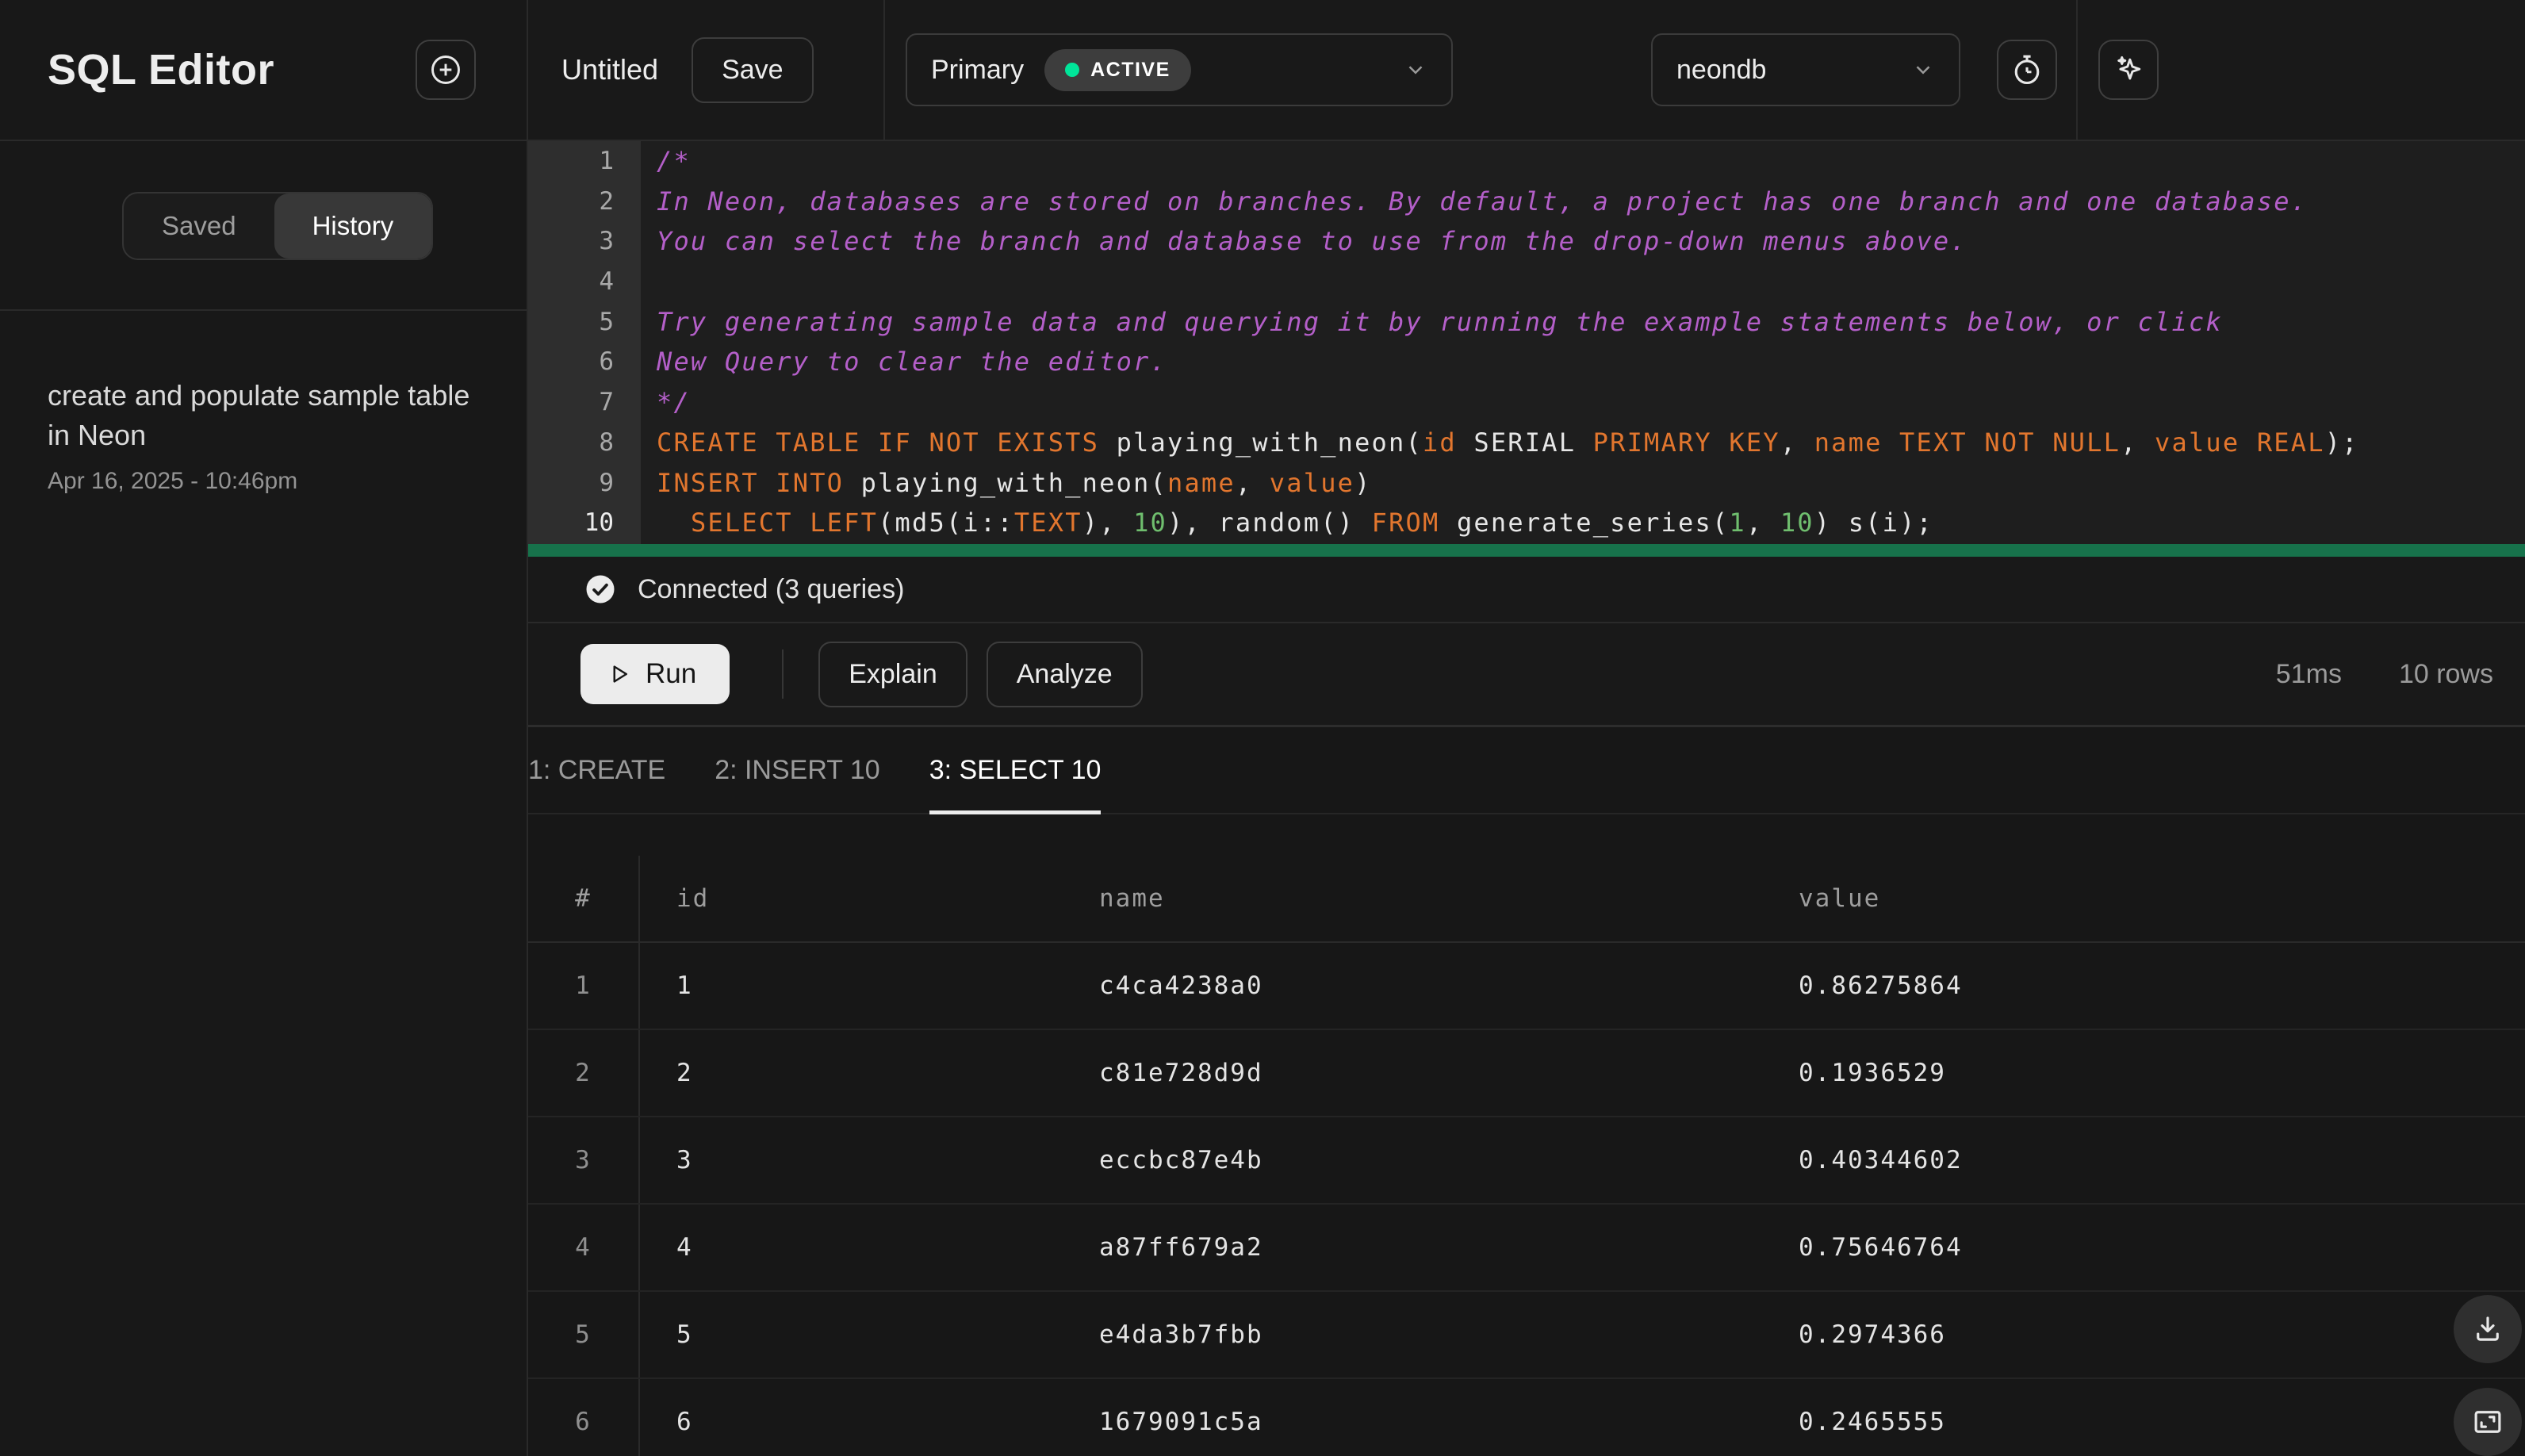 This screenshot has width=2525, height=1456. What do you see at coordinates (783, 674) in the screenshot?
I see `divider` at bounding box center [783, 674].